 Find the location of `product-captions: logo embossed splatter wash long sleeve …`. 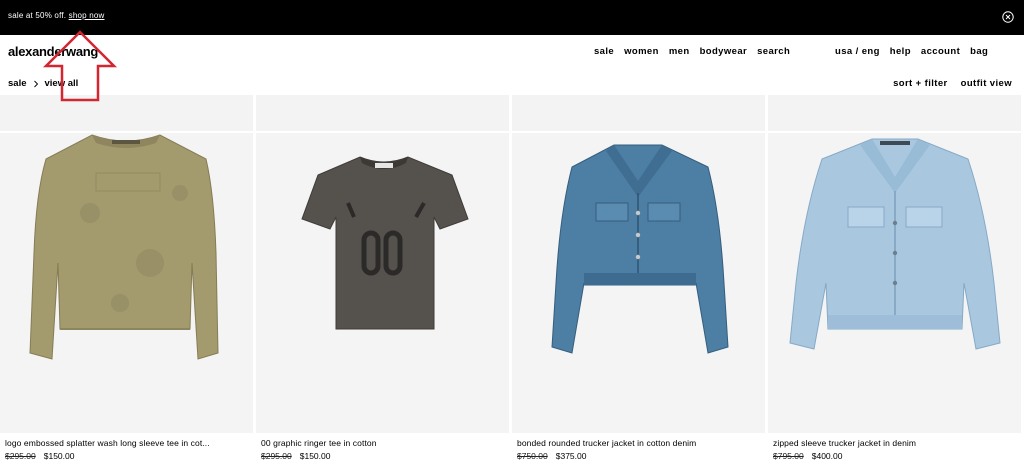

product-captions: logo embossed splatter wash long sleeve … is located at coordinates (512, 449).